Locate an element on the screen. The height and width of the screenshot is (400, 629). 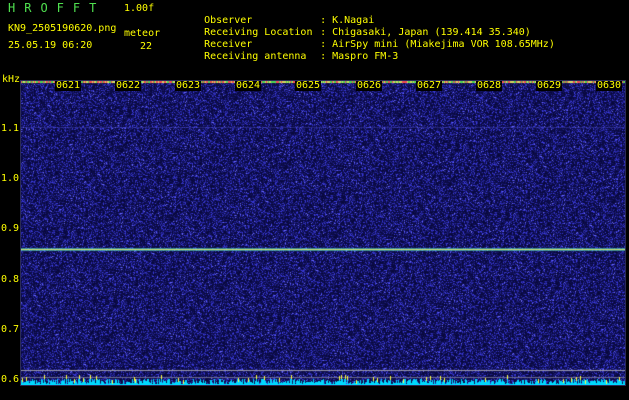
x-tick-label: 0623 is located at coordinates (188, 85).